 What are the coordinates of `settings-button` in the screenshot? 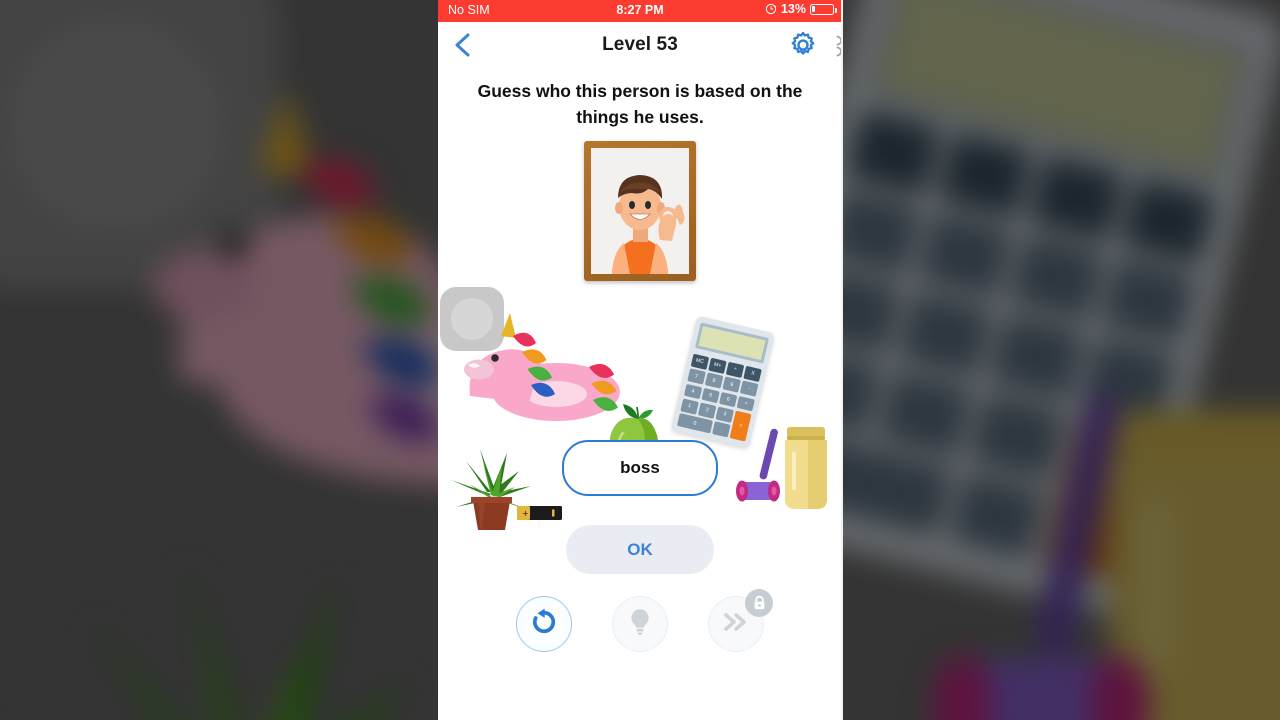 It's located at (803, 45).